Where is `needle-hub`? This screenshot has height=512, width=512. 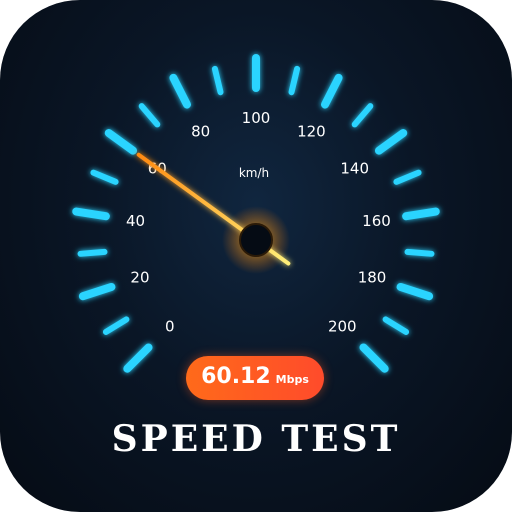
needle-hub is located at coordinates (256, 240).